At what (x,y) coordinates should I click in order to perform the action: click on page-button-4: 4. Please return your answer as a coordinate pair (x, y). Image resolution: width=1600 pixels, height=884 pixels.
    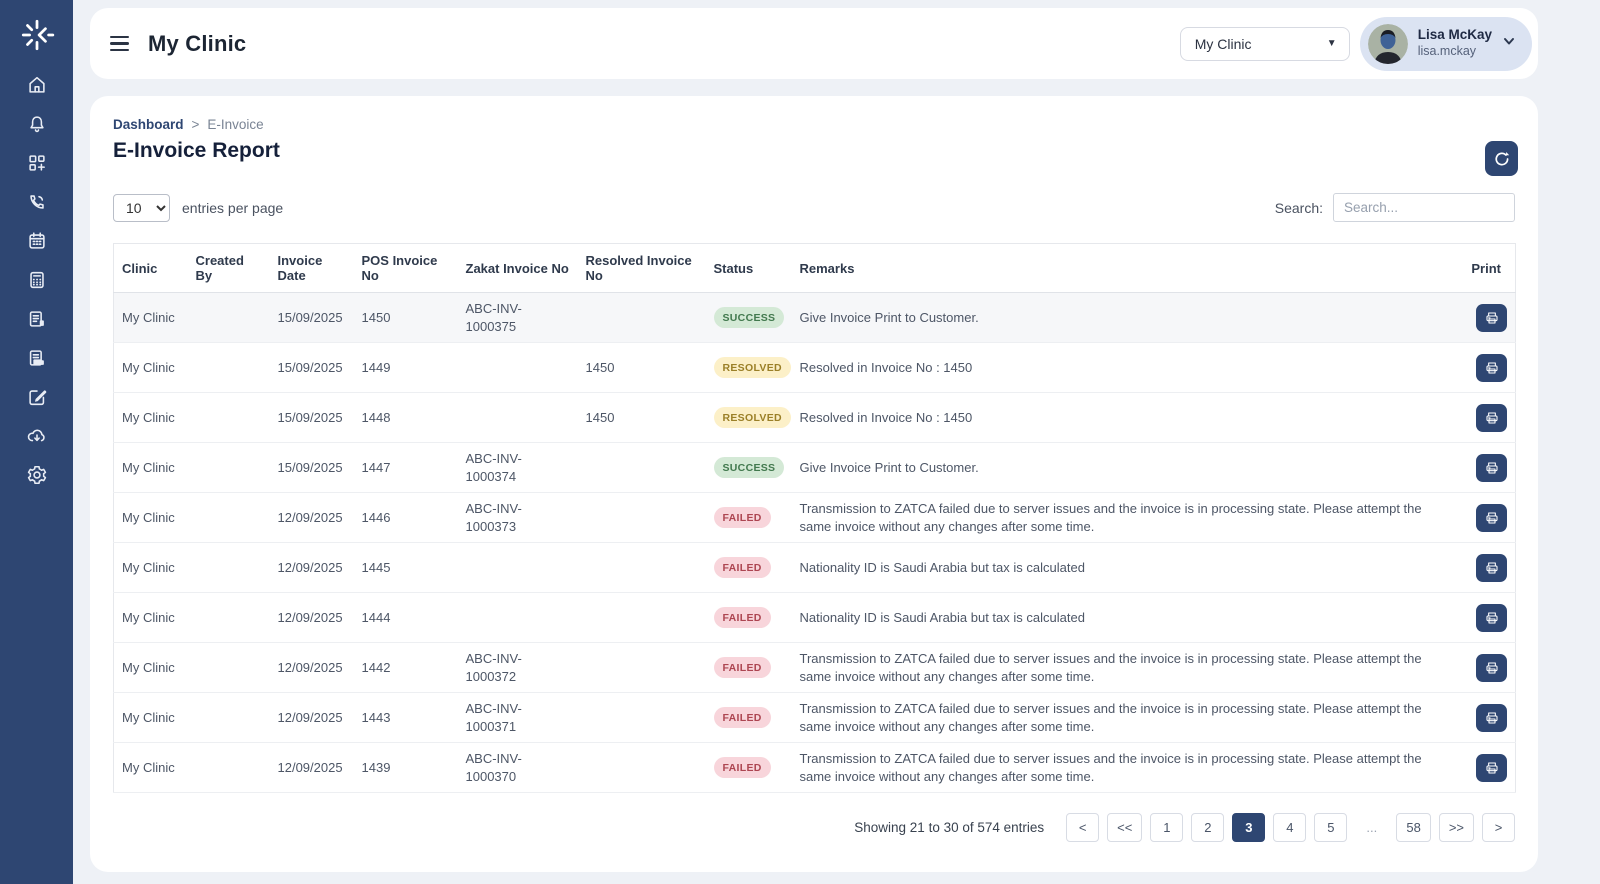
    Looking at the image, I should click on (1290, 827).